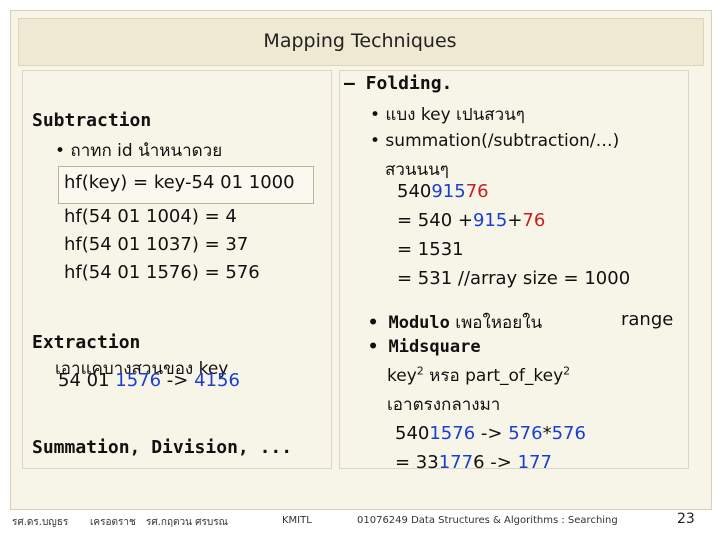 The height and width of the screenshot is (540, 720). Describe the element at coordinates (409, 323) in the screenshot. I see `modulo-label: • Modulo` at that location.